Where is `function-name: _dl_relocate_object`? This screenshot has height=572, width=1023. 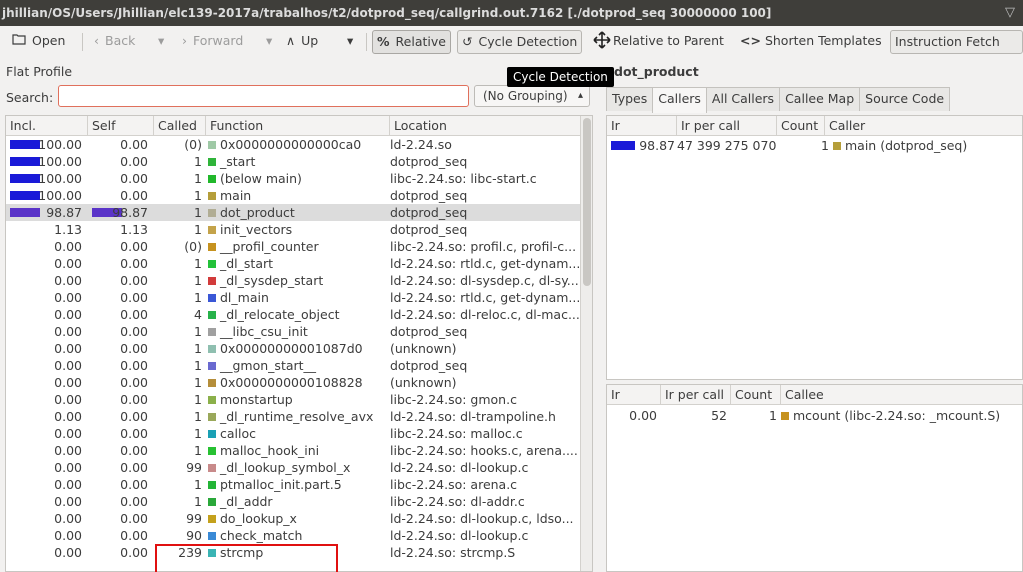
function-name: _dl_relocate_object is located at coordinates (280, 314).